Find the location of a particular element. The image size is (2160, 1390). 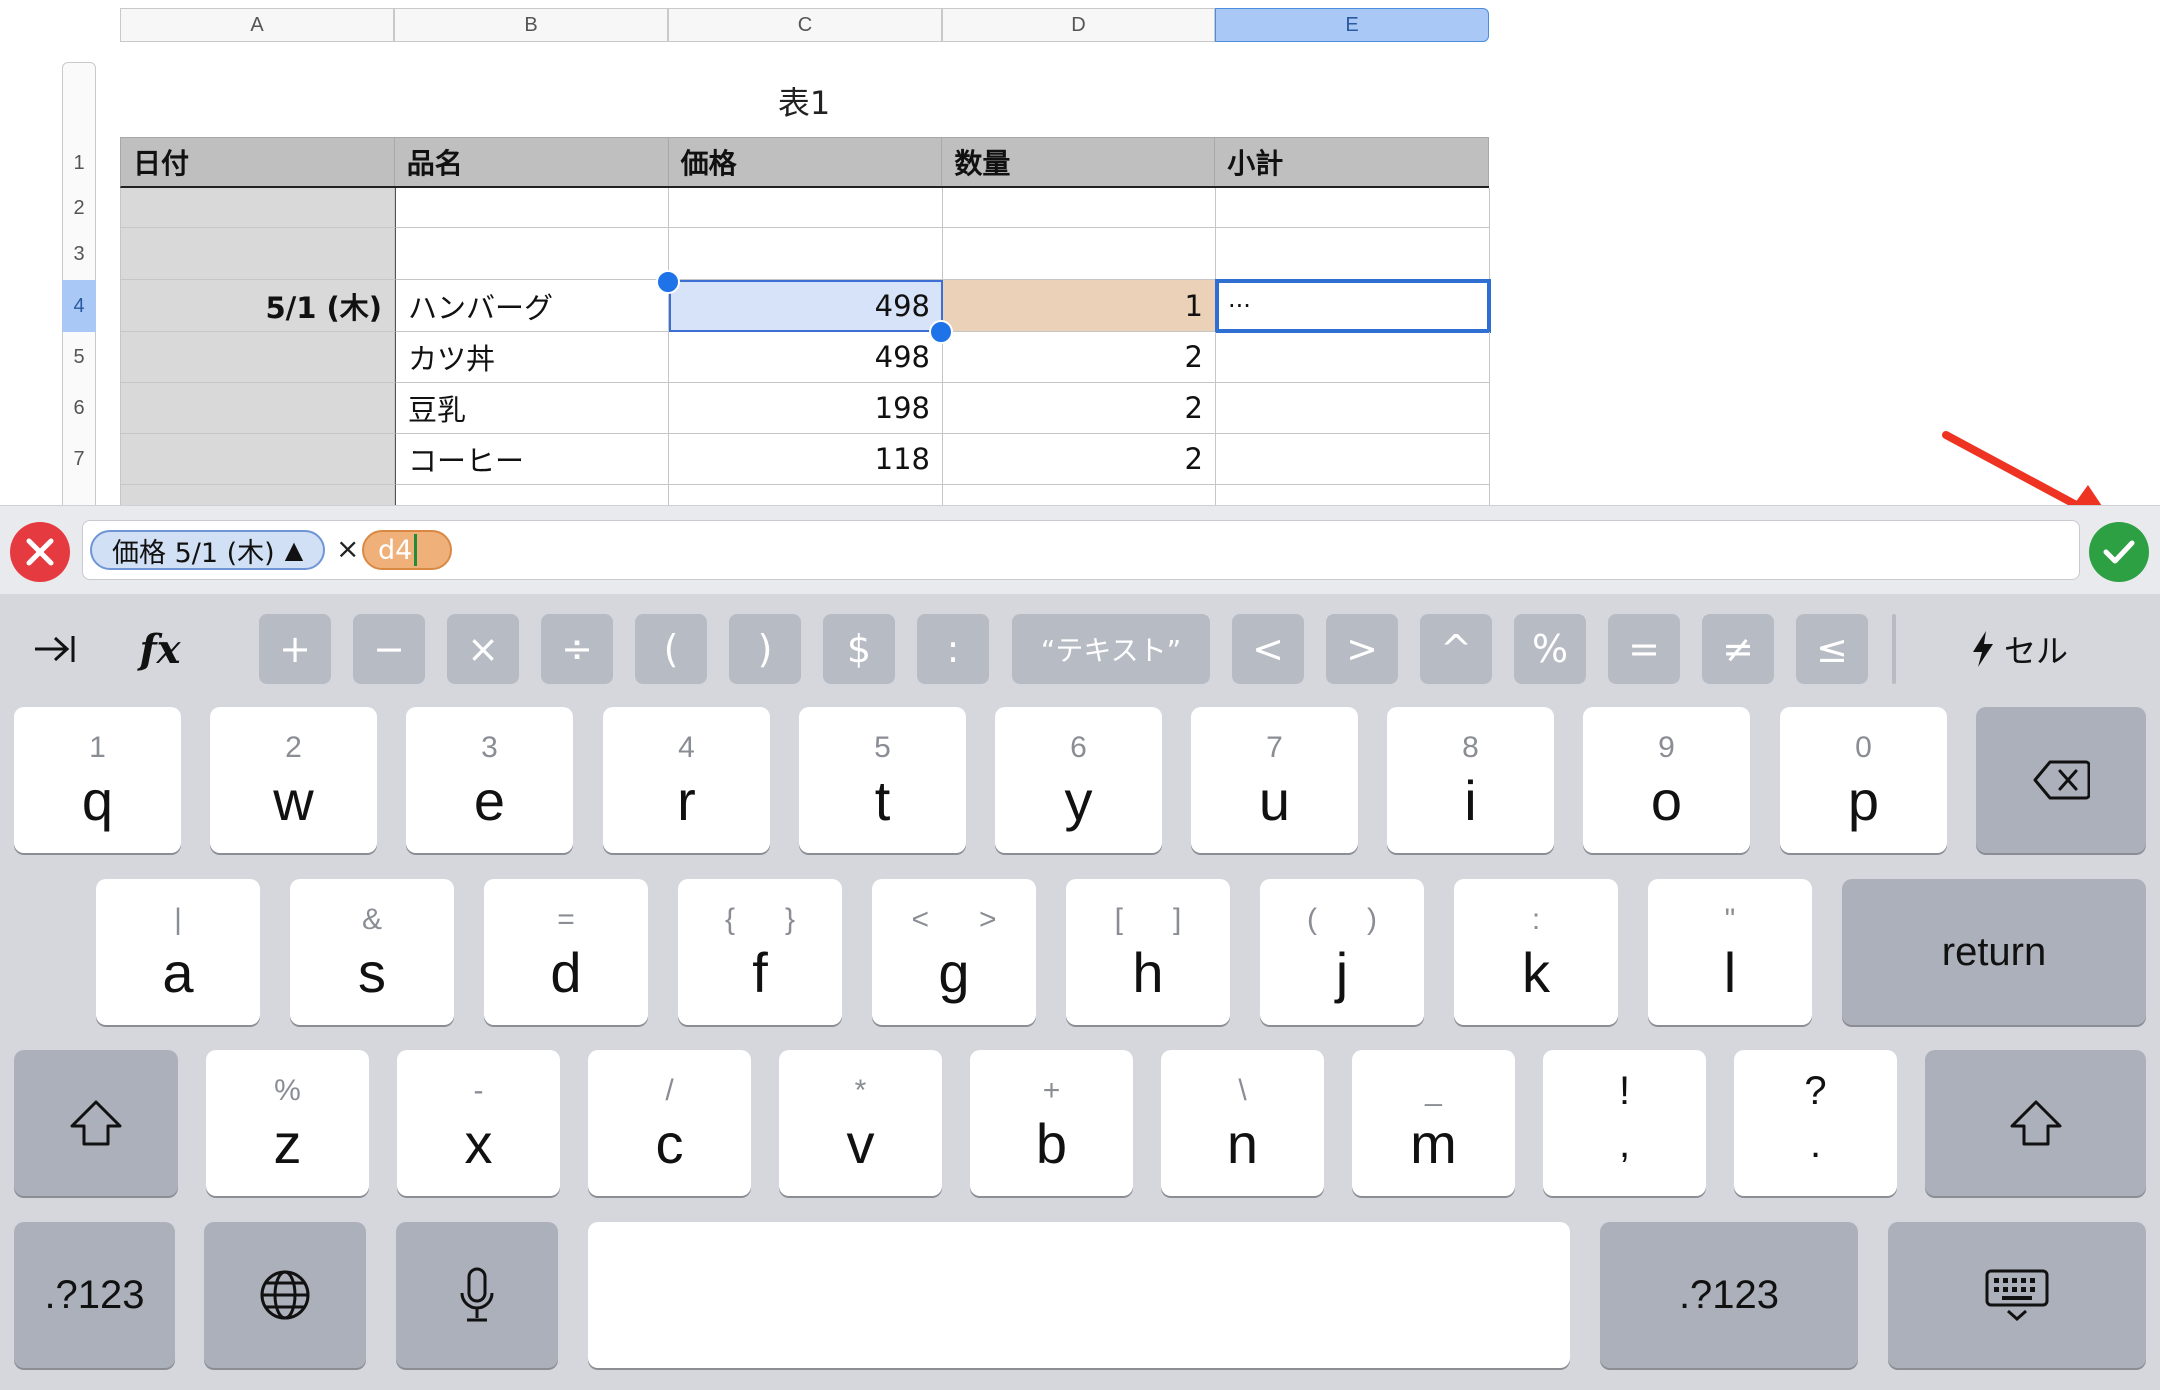

selection-handle-bottom is located at coordinates (941, 332).